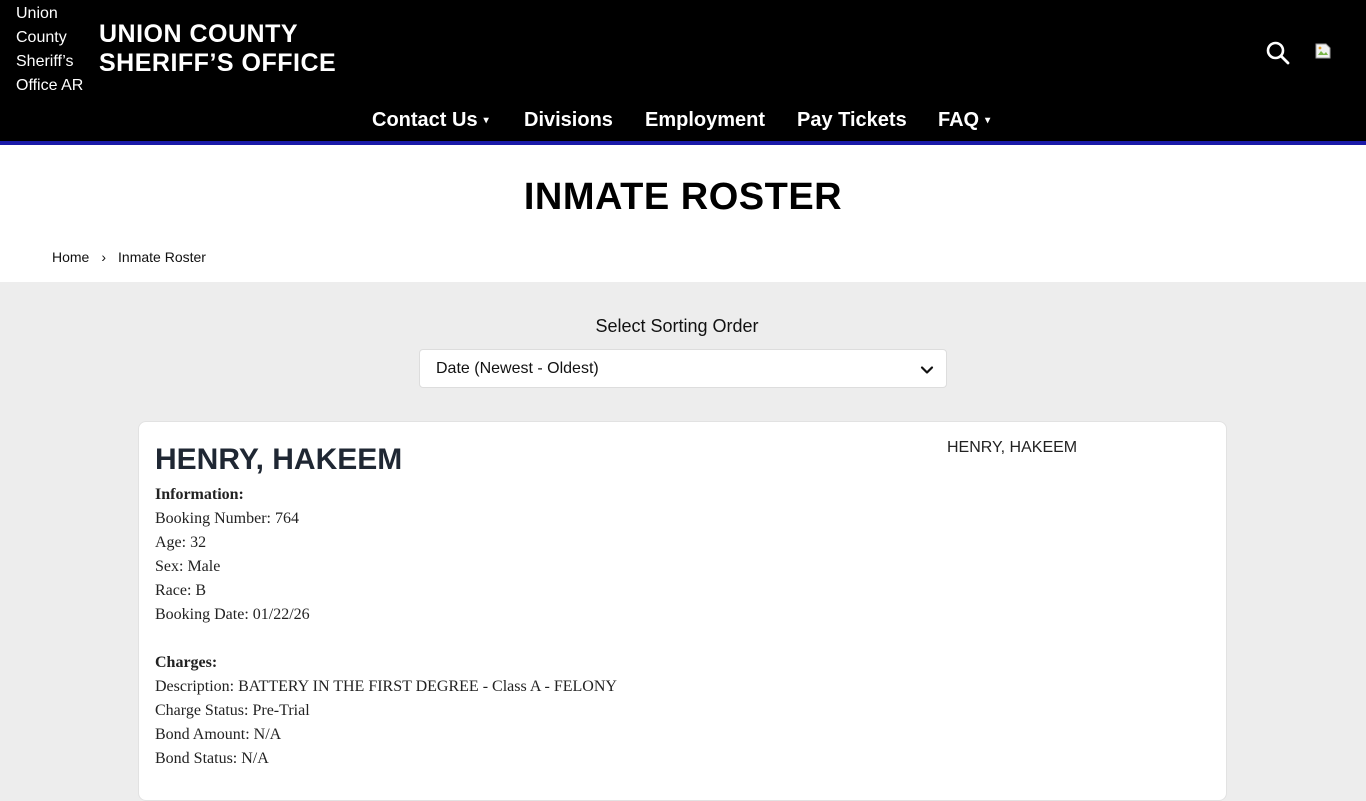  What do you see at coordinates (212, 758) in the screenshot?
I see `bond-status: Bond Status: N/A` at bounding box center [212, 758].